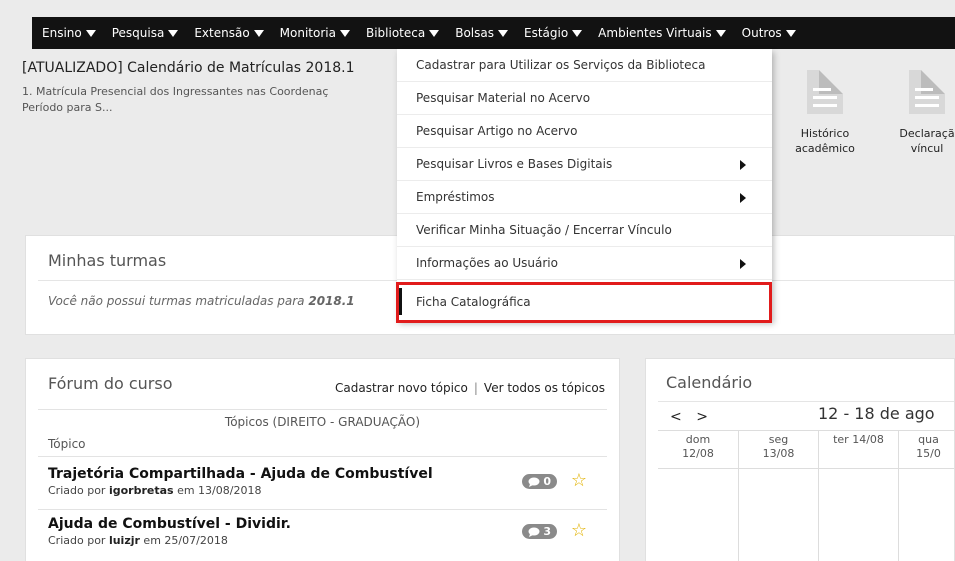 The height and width of the screenshot is (561, 955). What do you see at coordinates (698, 439) in the screenshot?
I see `day-name: dom` at bounding box center [698, 439].